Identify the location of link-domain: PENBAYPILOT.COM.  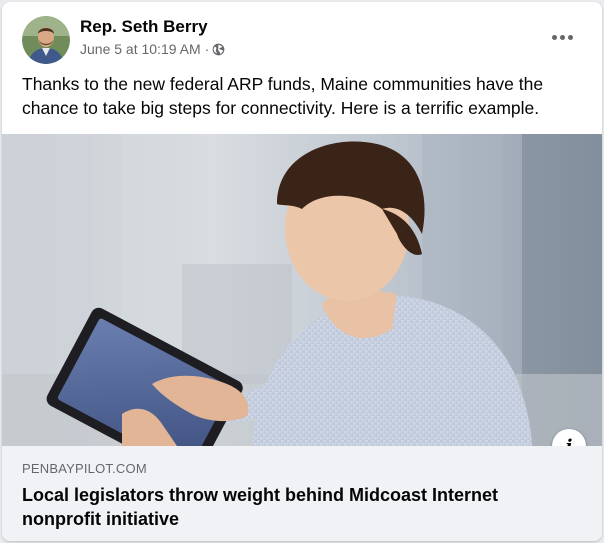
(84, 468).